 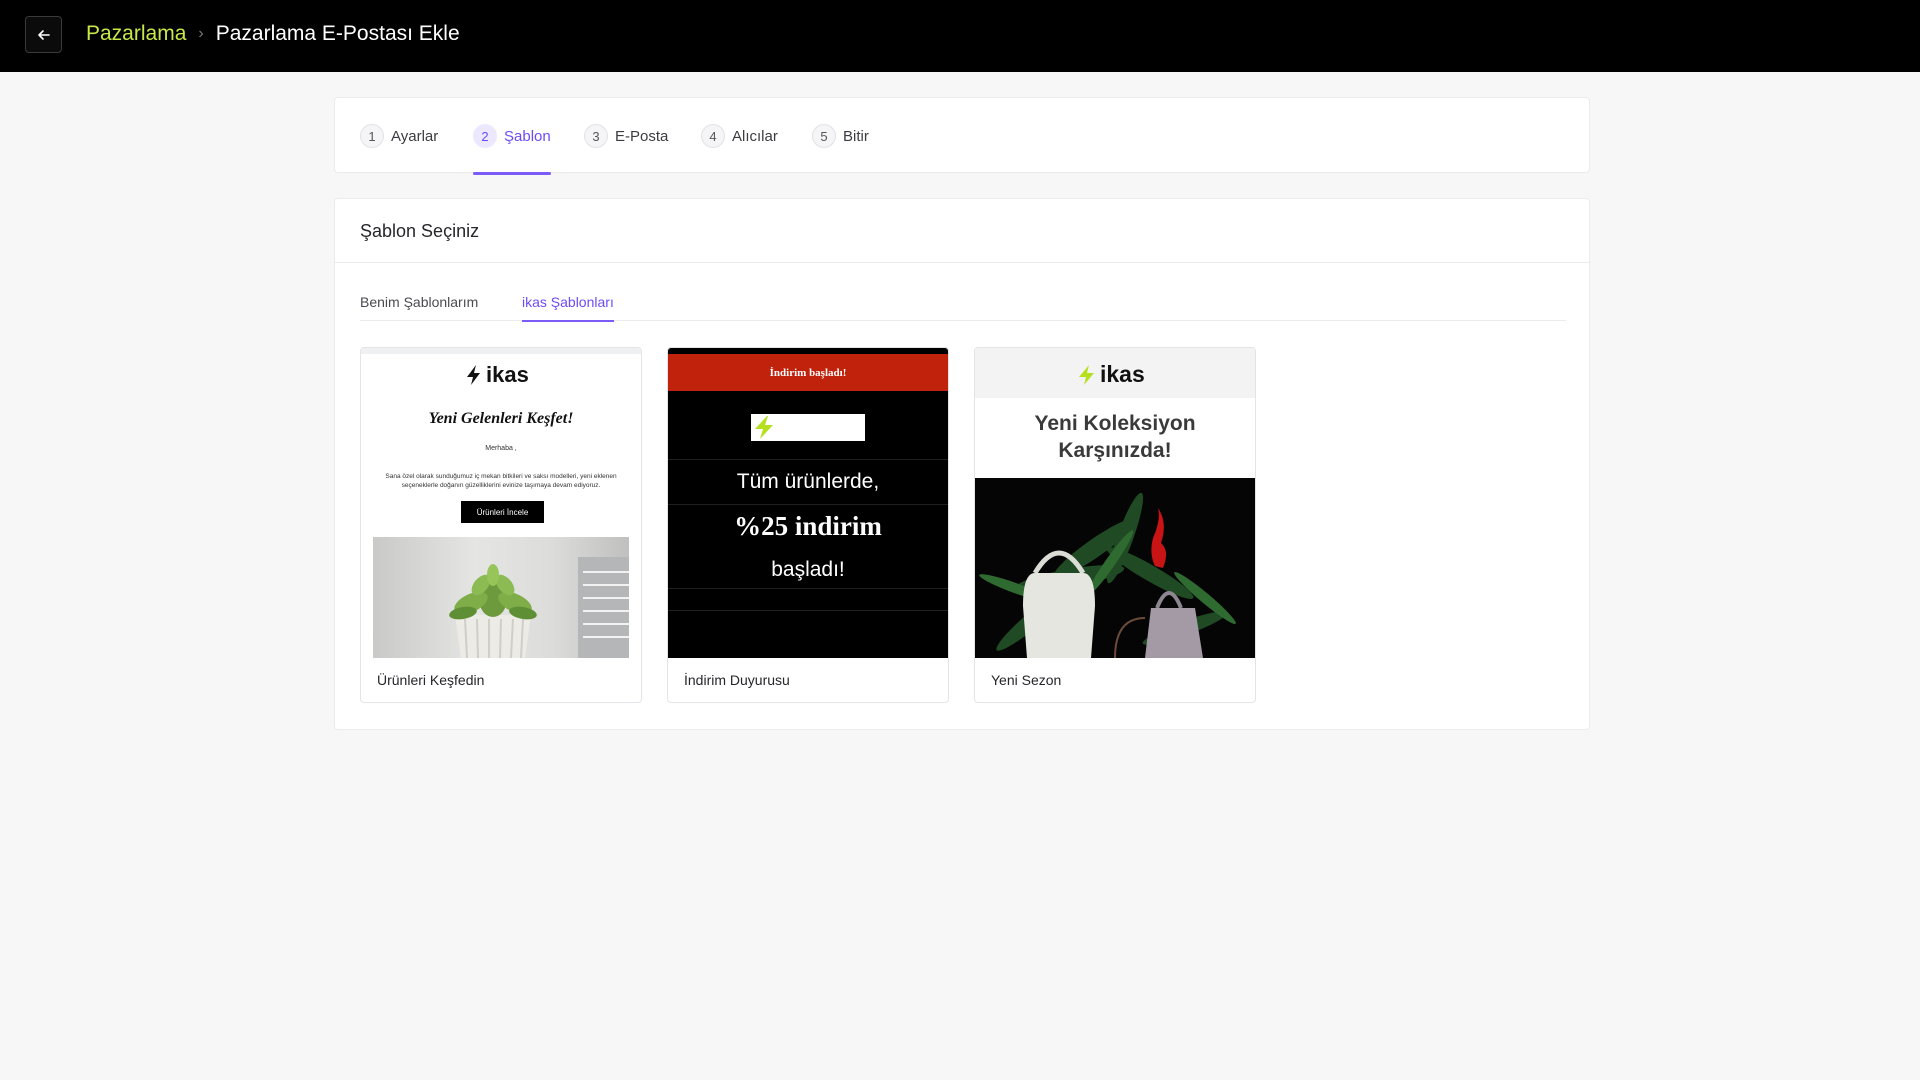 I want to click on step-number: 1, so click(x=372, y=136).